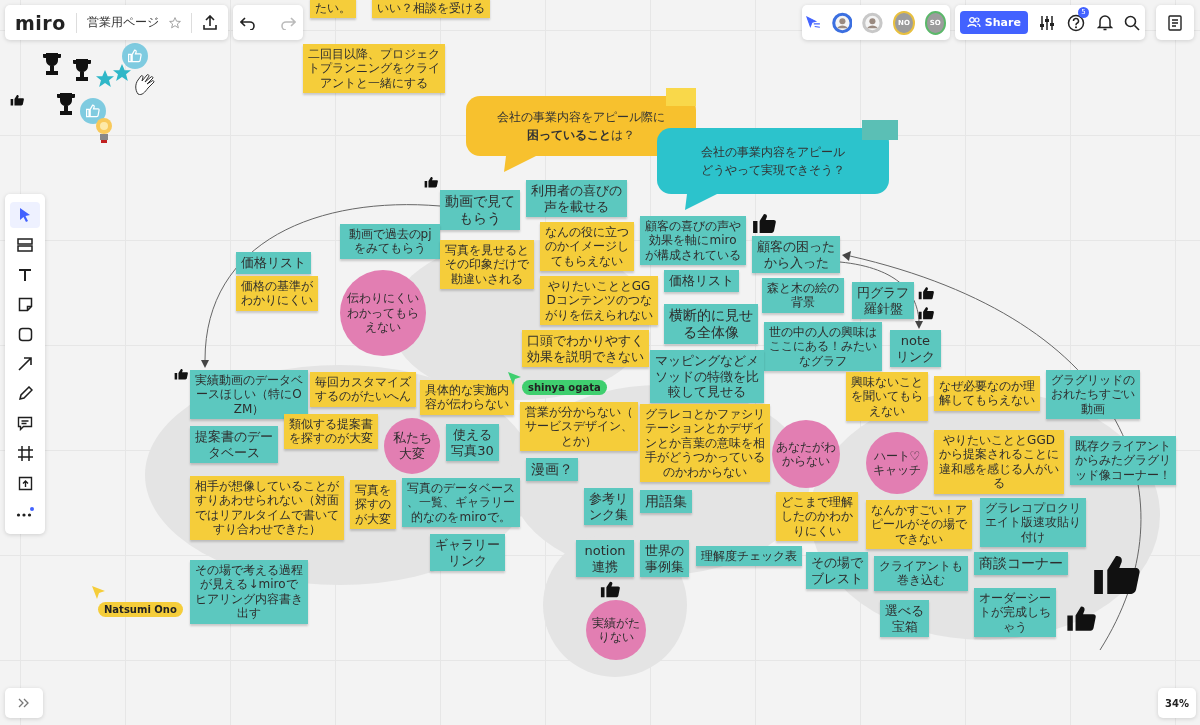 This screenshot has width=1200, height=725. What do you see at coordinates (472, 443) in the screenshot?
I see `sticky-note: 使える写真30` at bounding box center [472, 443].